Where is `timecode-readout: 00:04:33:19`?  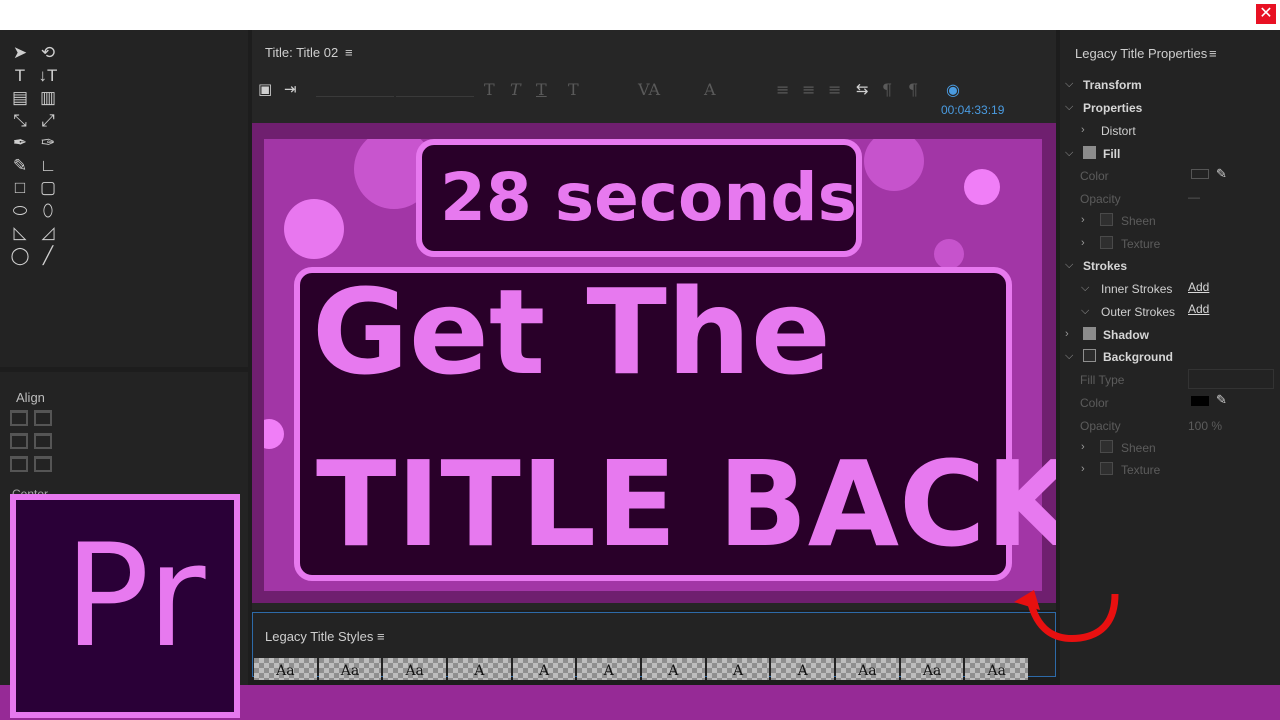
timecode-readout: 00:04:33:19 is located at coordinates (972, 110).